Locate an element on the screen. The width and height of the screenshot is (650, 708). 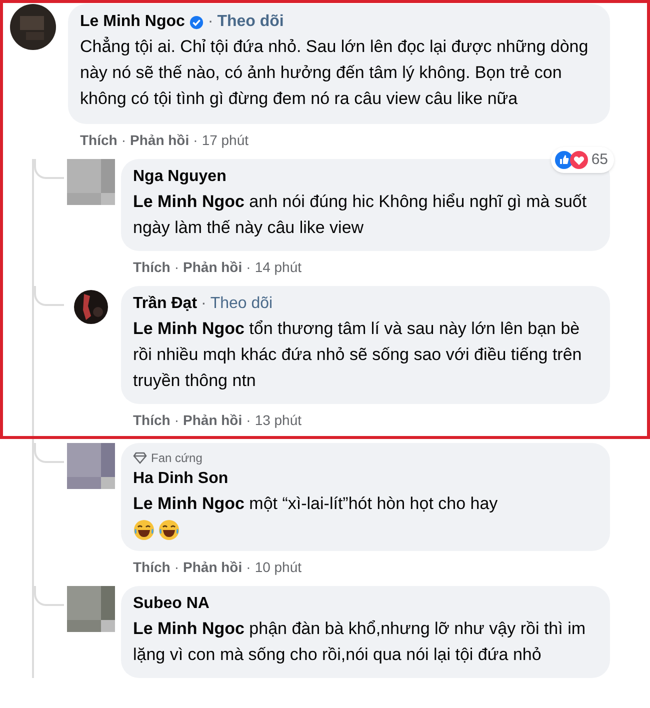
comment-text: Le Minh Ngoc một “xì-lai-lít”hót hòn họt cho hay is located at coordinates (316, 504).